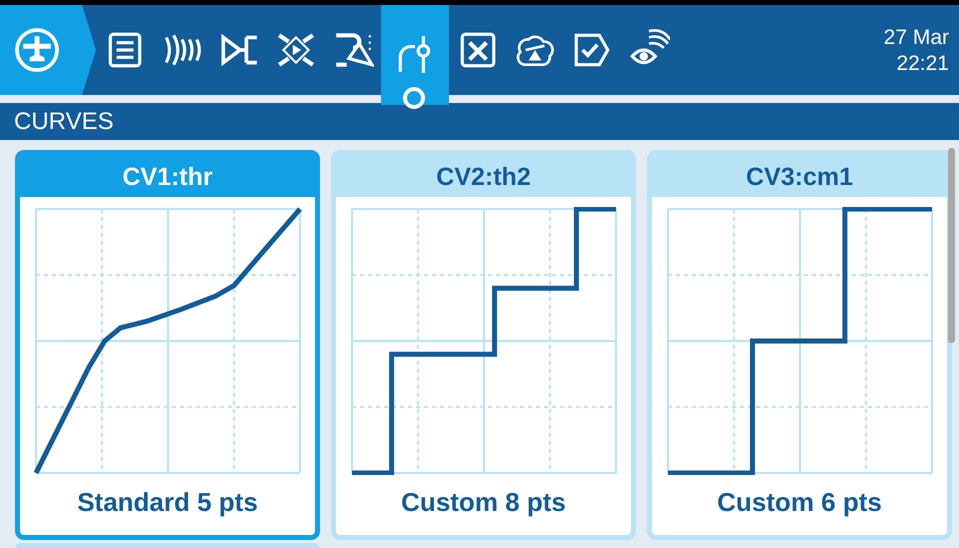 Image resolution: width=959 pixels, height=548 pixels. Describe the element at coordinates (167, 502) in the screenshot. I see `curve-type: Standard 5 pts` at that location.